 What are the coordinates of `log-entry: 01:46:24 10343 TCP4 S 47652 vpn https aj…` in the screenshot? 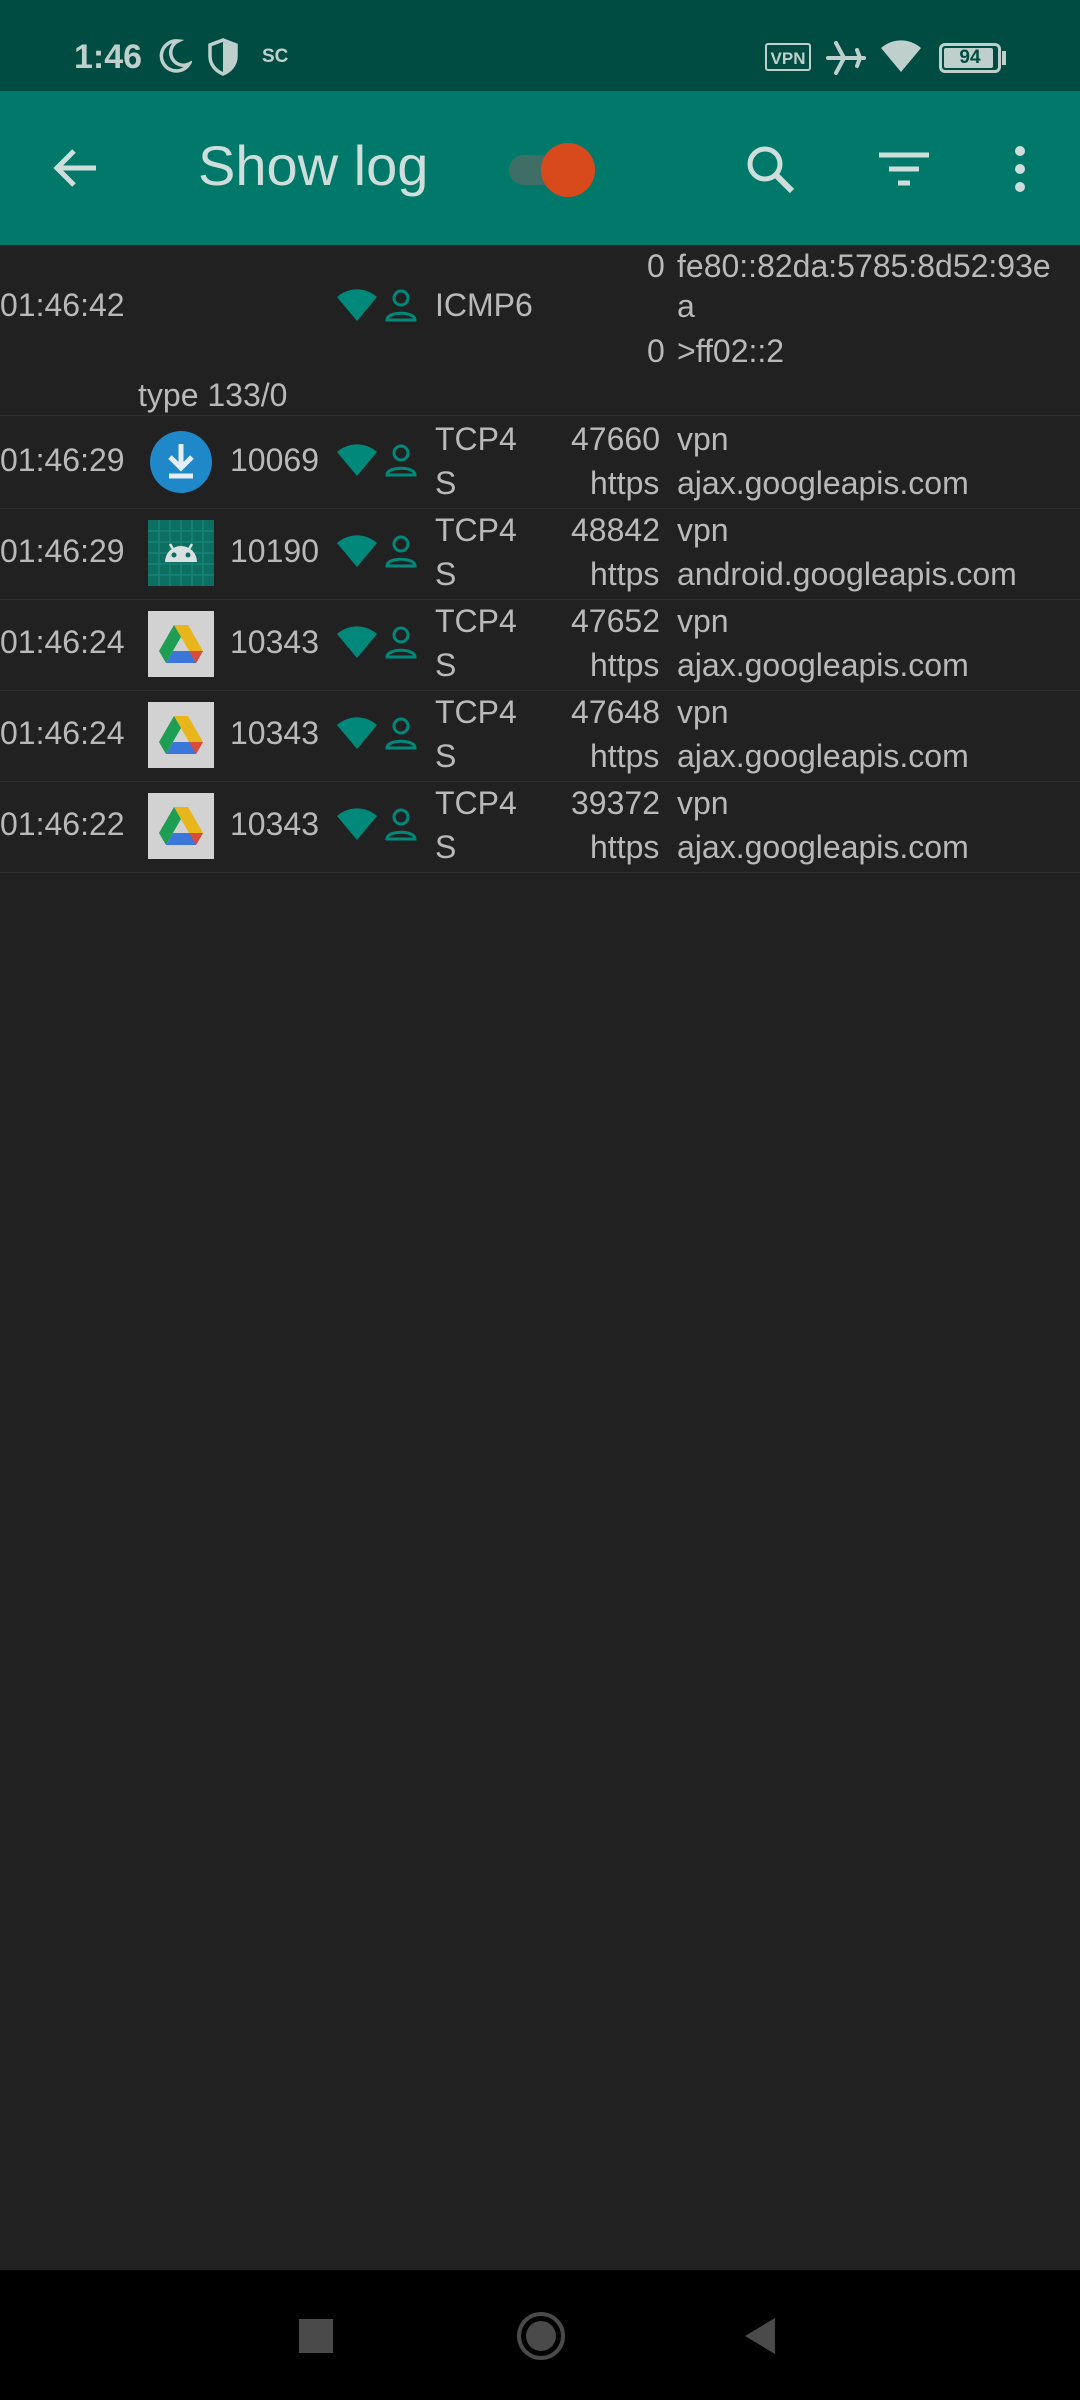 It's located at (540, 646).